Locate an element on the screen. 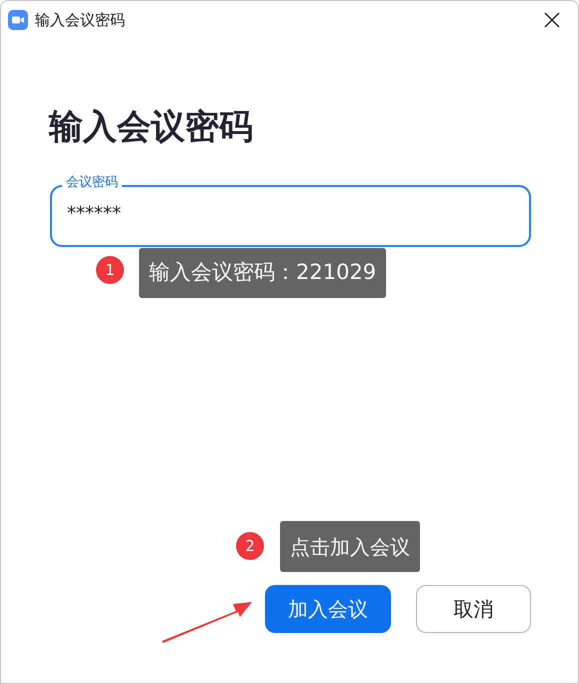 The width and height of the screenshot is (579, 684). tooltip-callout: 点击加入会议 is located at coordinates (350, 546).